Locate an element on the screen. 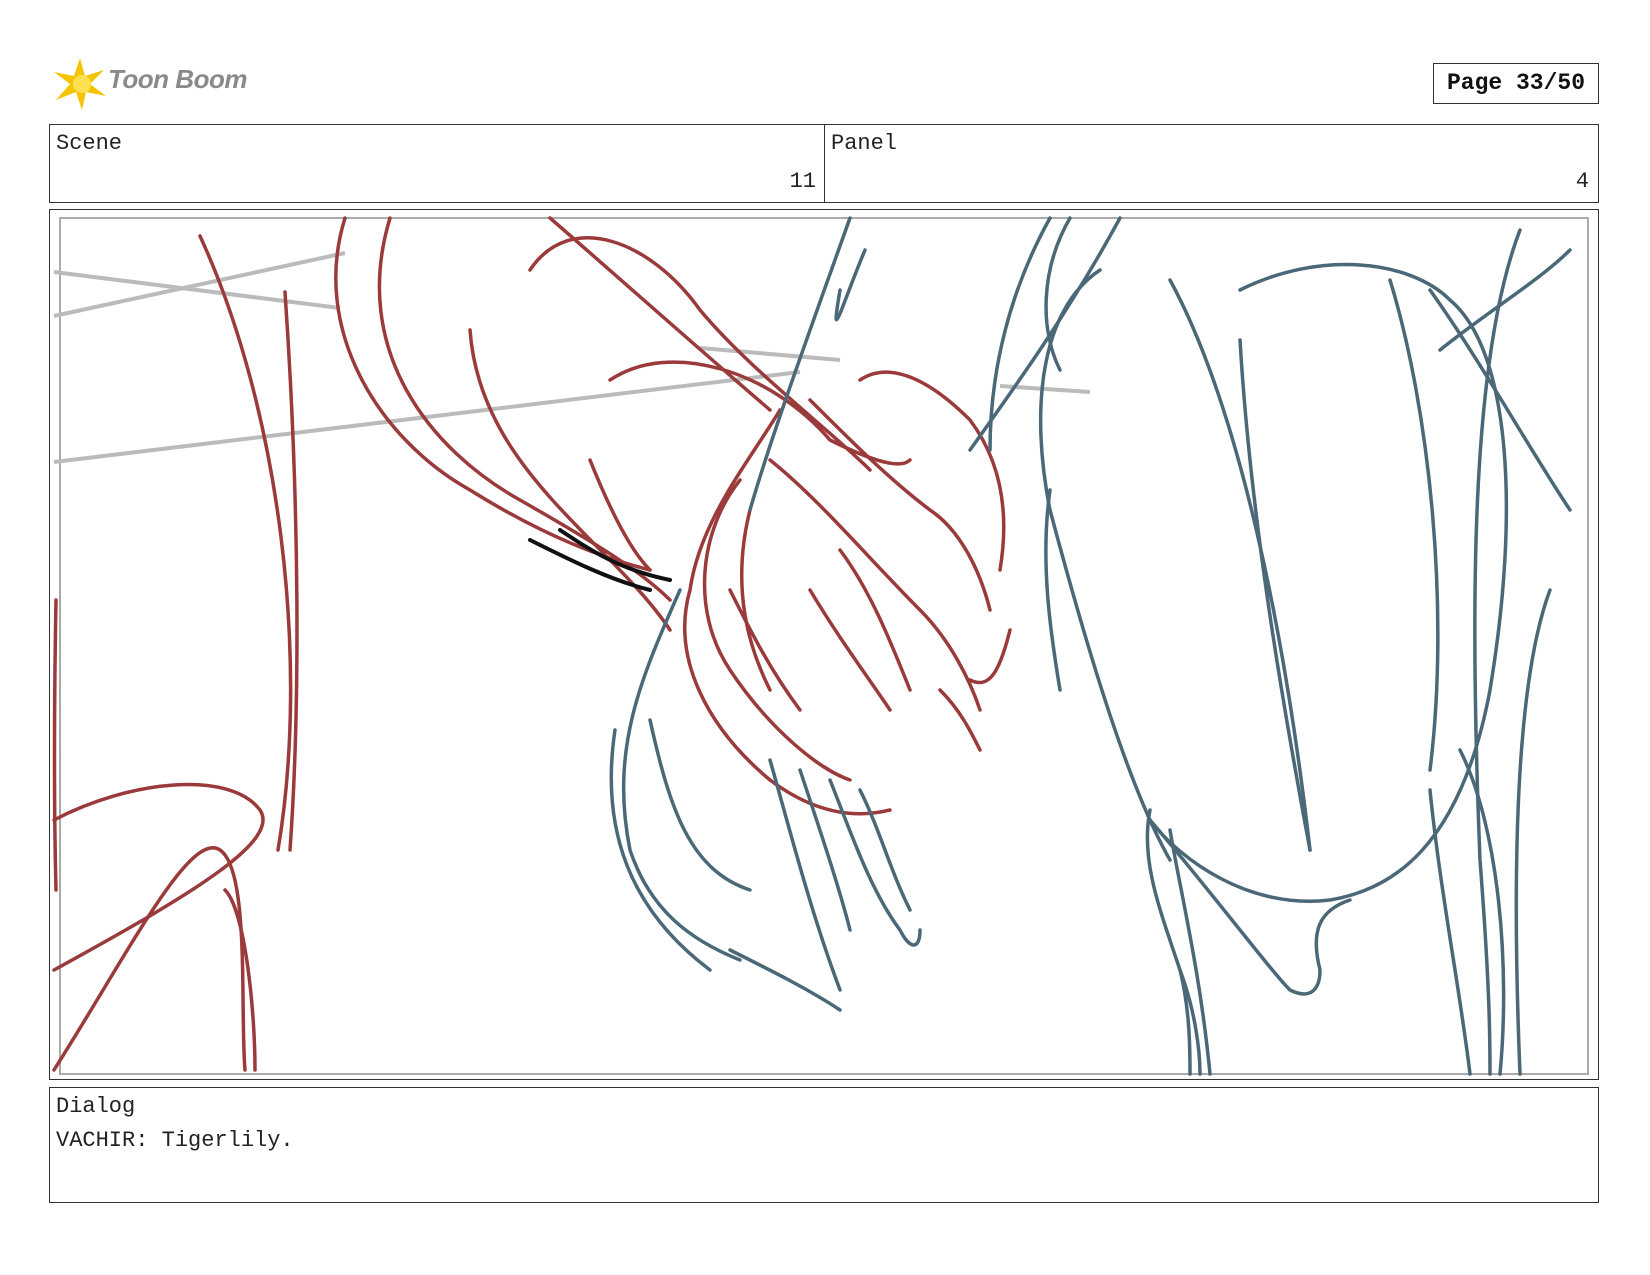  toon-boom-logo: Toon Boom is located at coordinates (152, 84).